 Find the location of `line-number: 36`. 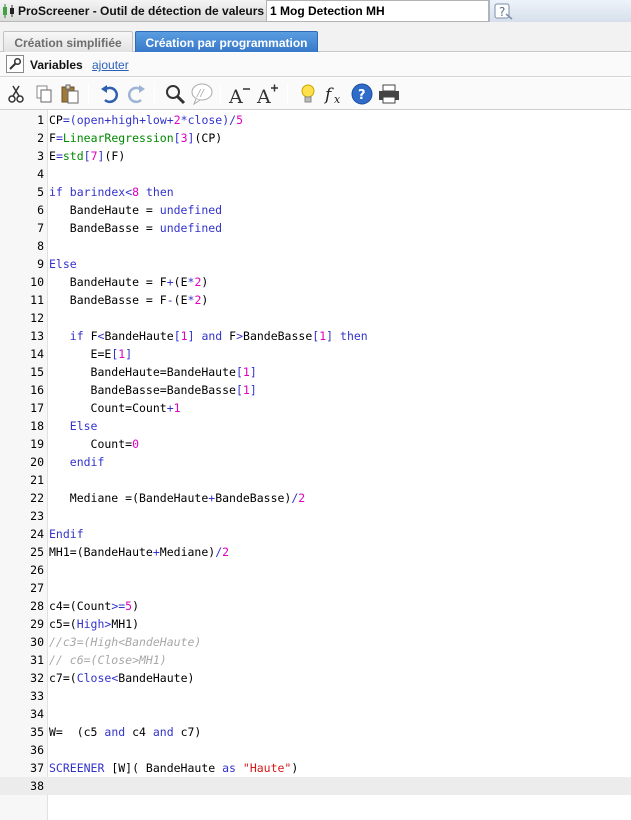

line-number: 36 is located at coordinates (37, 750).